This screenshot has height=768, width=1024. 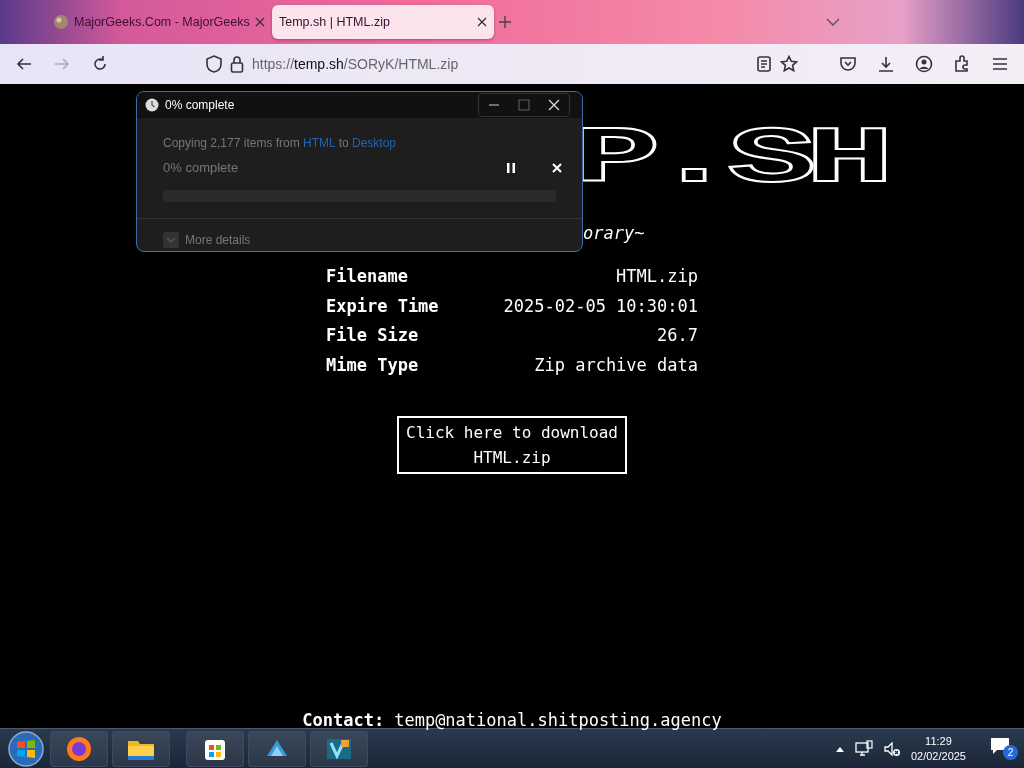 What do you see at coordinates (938, 756) in the screenshot?
I see `date-text: 02/02/2025` at bounding box center [938, 756].